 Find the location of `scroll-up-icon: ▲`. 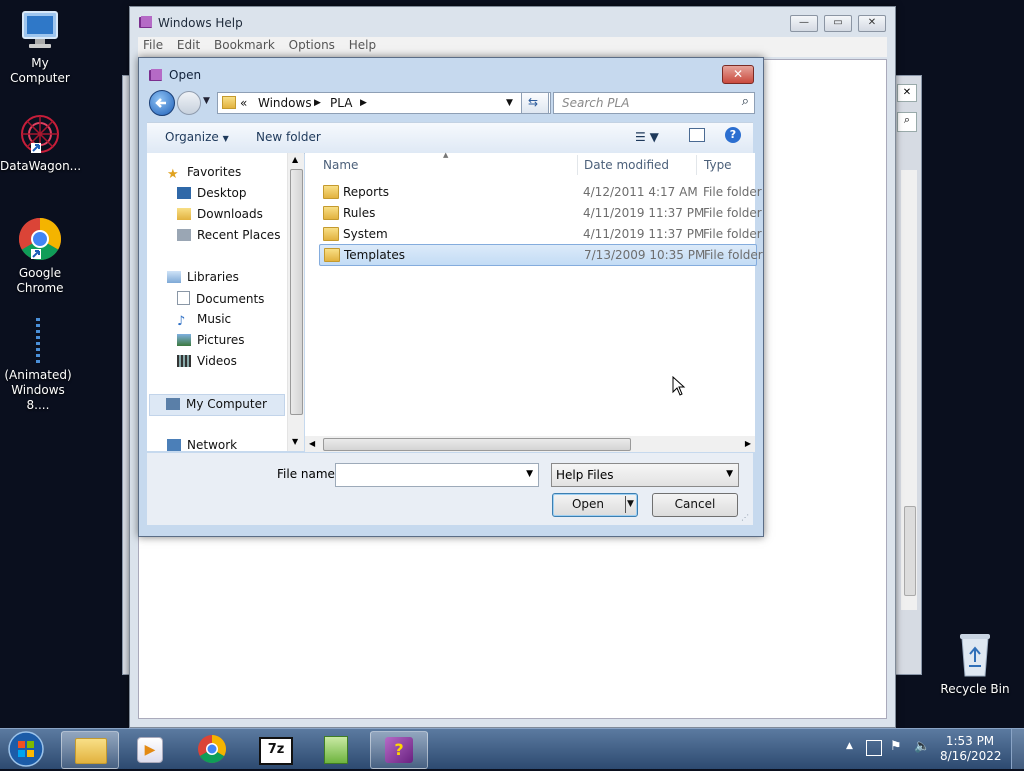

scroll-up-icon: ▲ is located at coordinates (295, 159).